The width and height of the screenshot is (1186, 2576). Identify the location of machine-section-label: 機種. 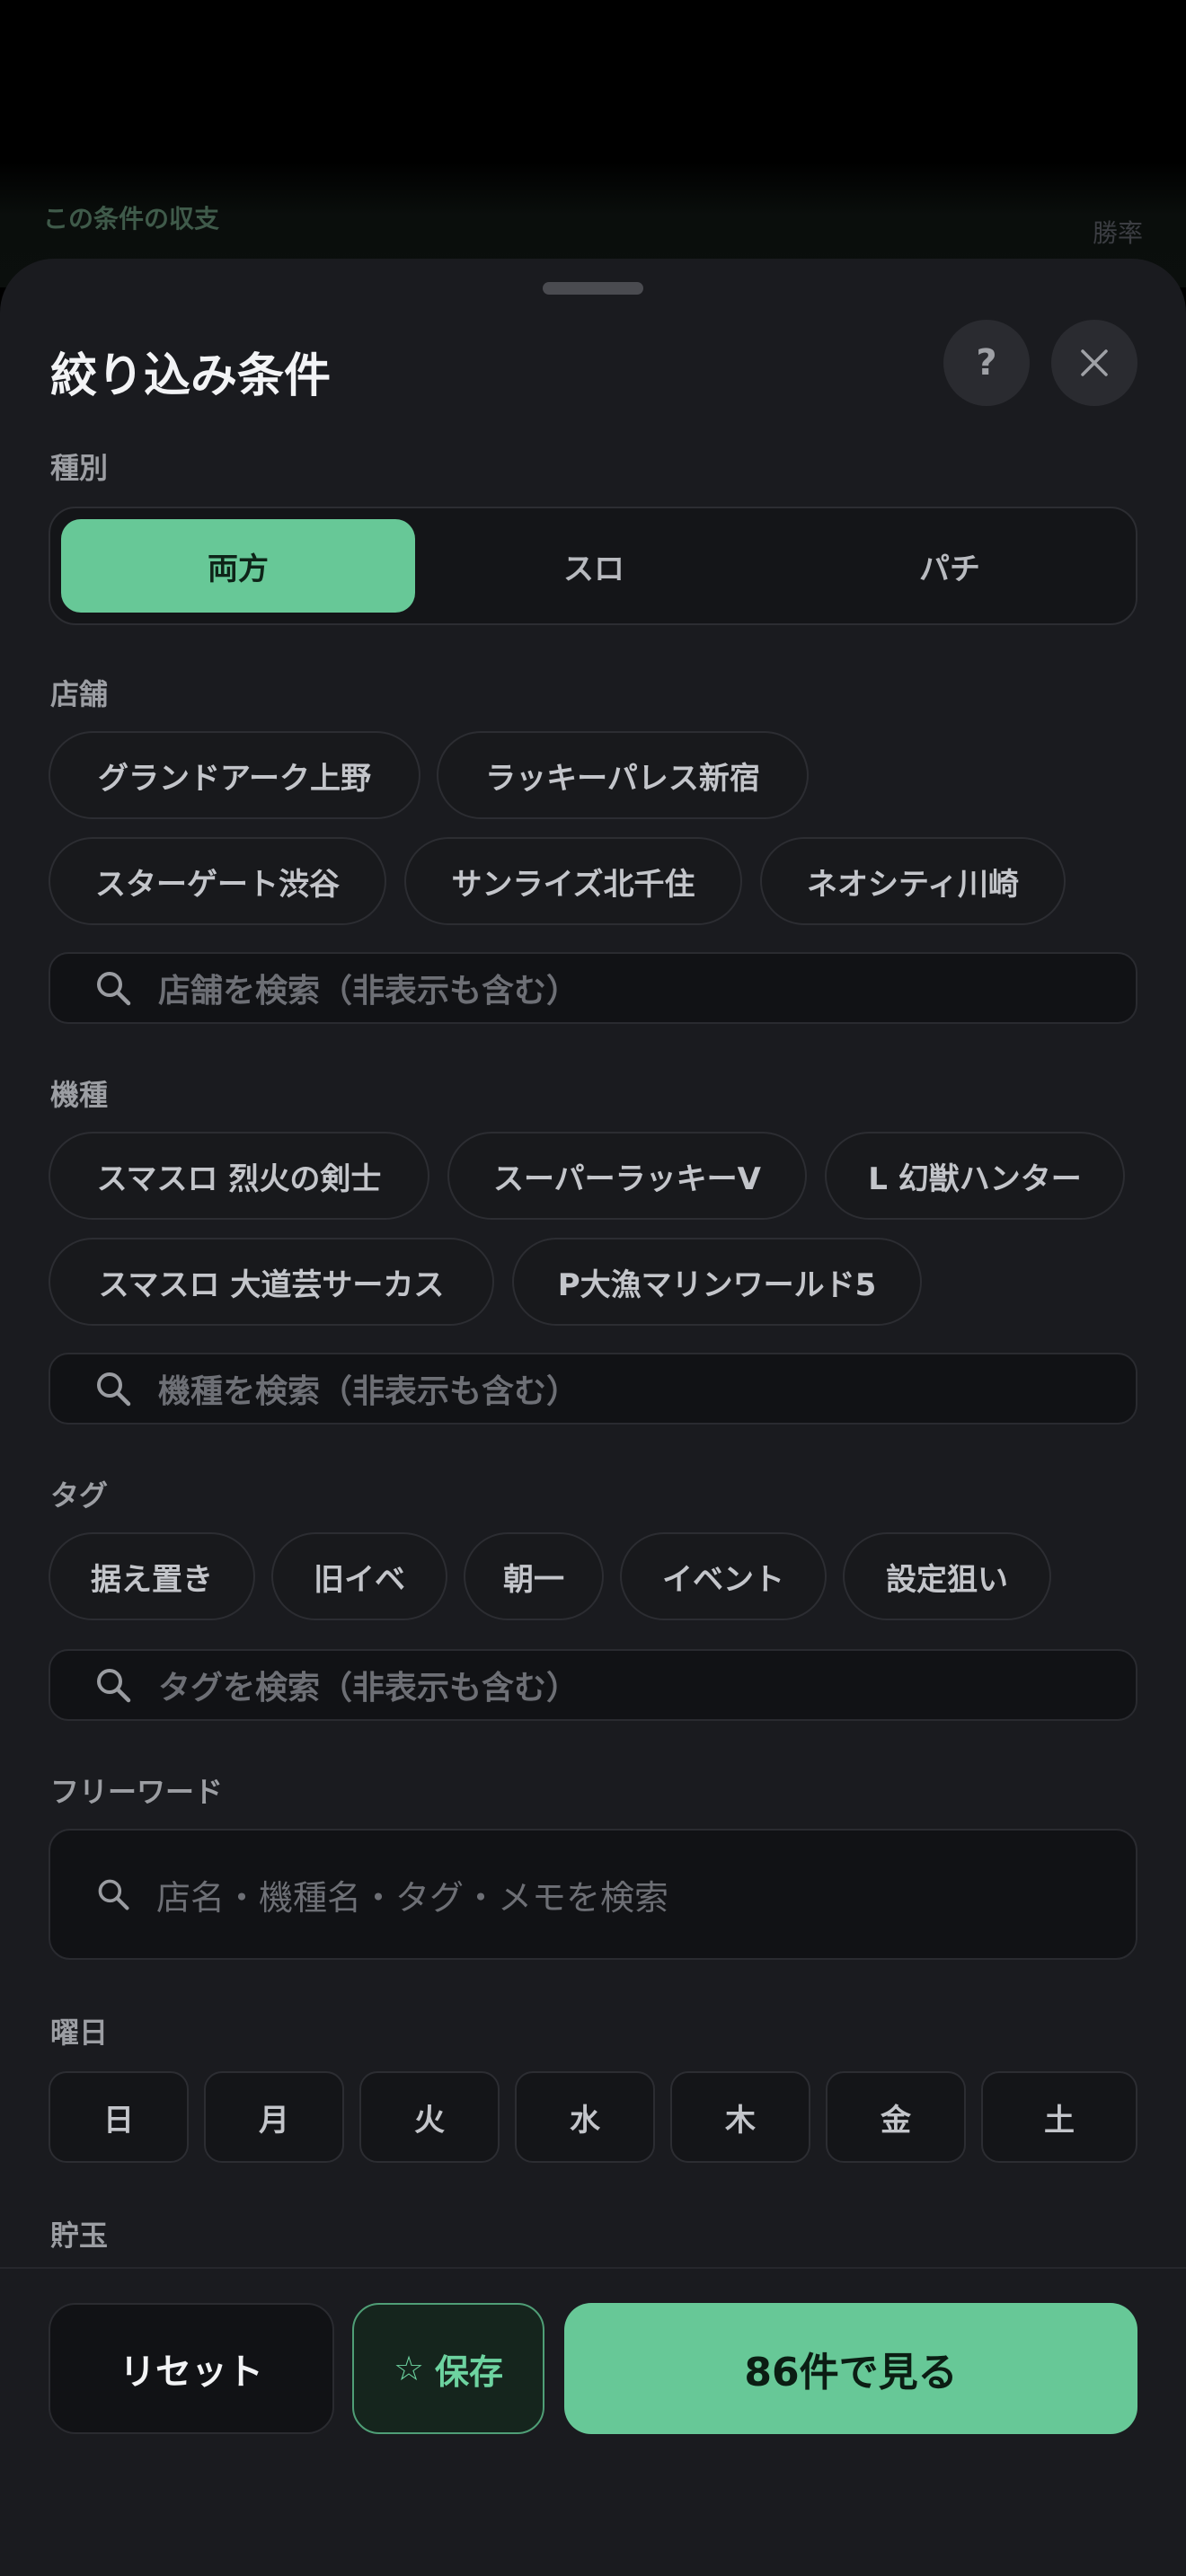
(79, 1095).